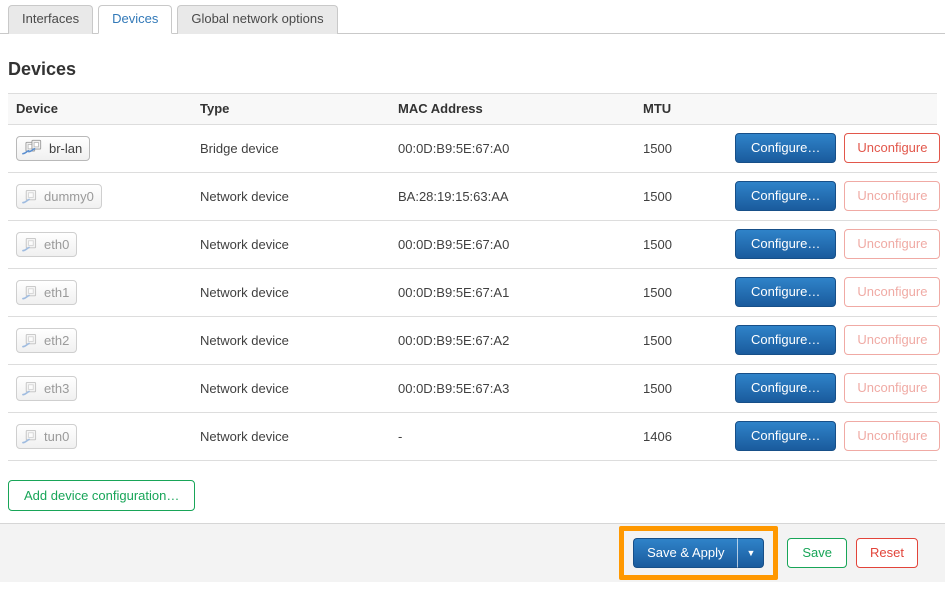 The width and height of the screenshot is (945, 600). I want to click on device-name: eth0, so click(57, 244).